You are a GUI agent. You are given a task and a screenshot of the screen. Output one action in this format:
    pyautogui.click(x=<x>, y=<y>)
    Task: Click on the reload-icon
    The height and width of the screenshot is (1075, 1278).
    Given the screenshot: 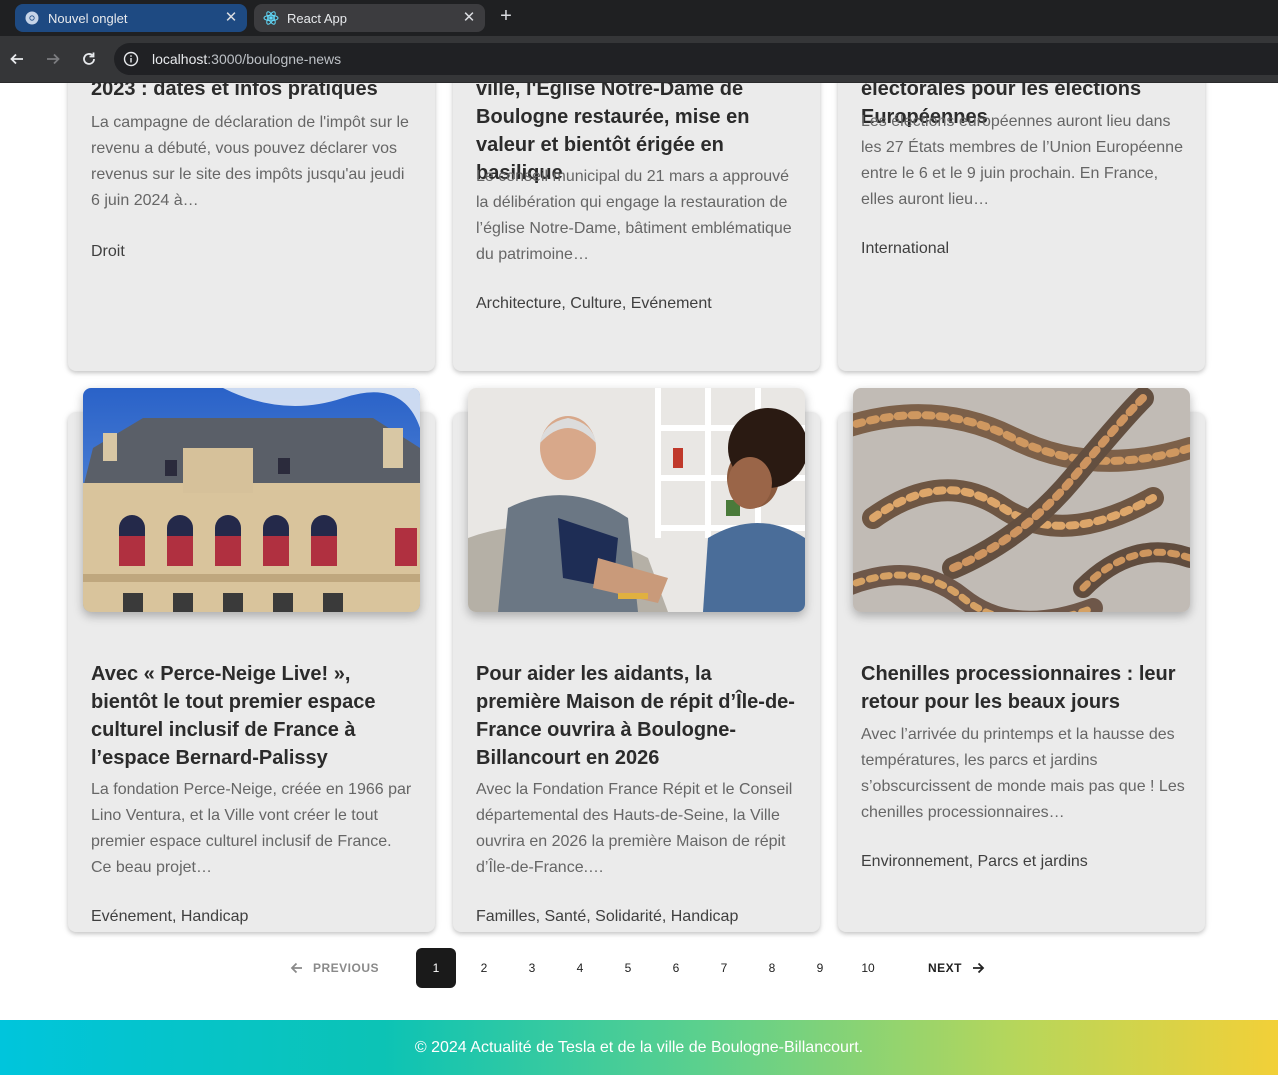 What is the action you would take?
    pyautogui.click(x=89, y=59)
    